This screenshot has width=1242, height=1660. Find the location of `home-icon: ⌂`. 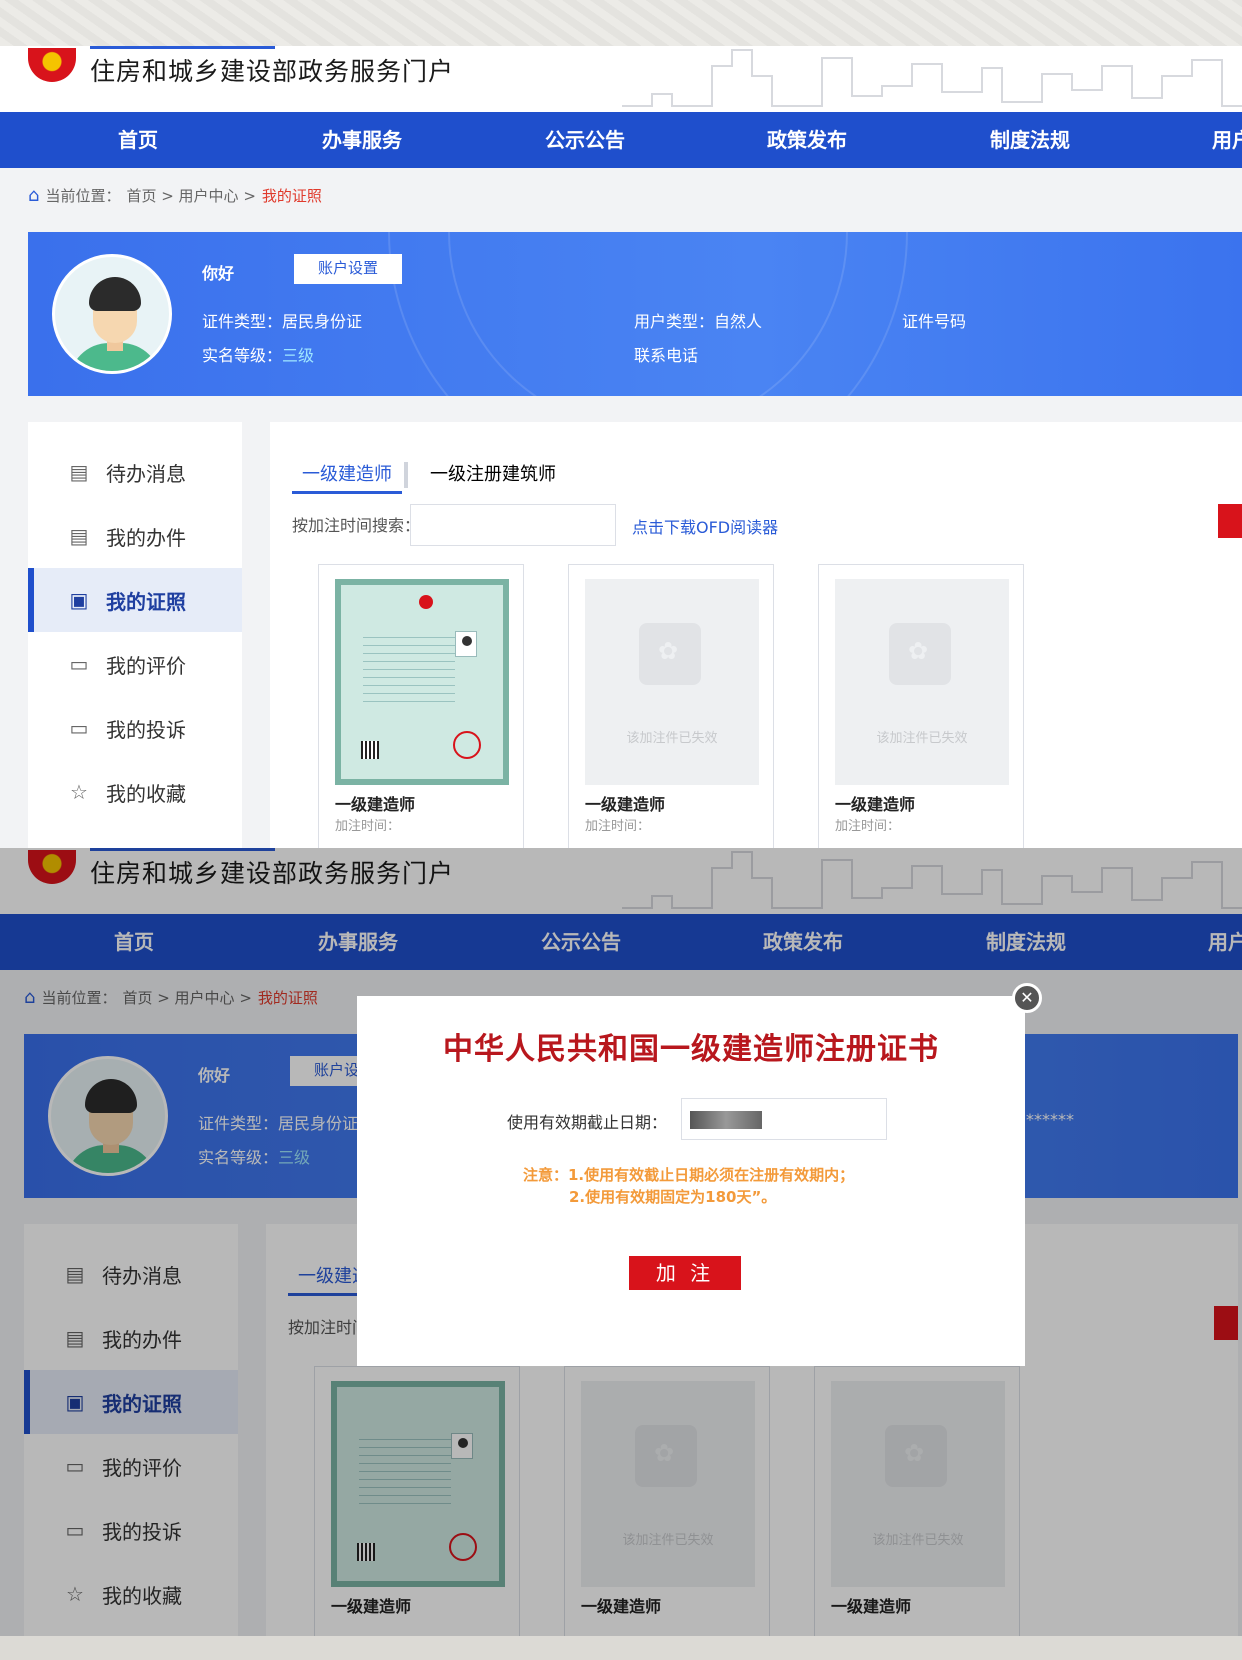

home-icon: ⌂ is located at coordinates (33, 195).